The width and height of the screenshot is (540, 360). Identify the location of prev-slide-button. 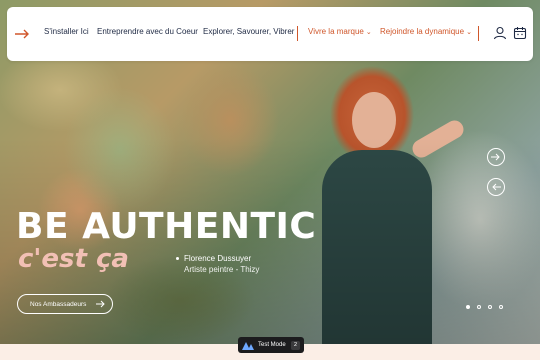
(496, 187).